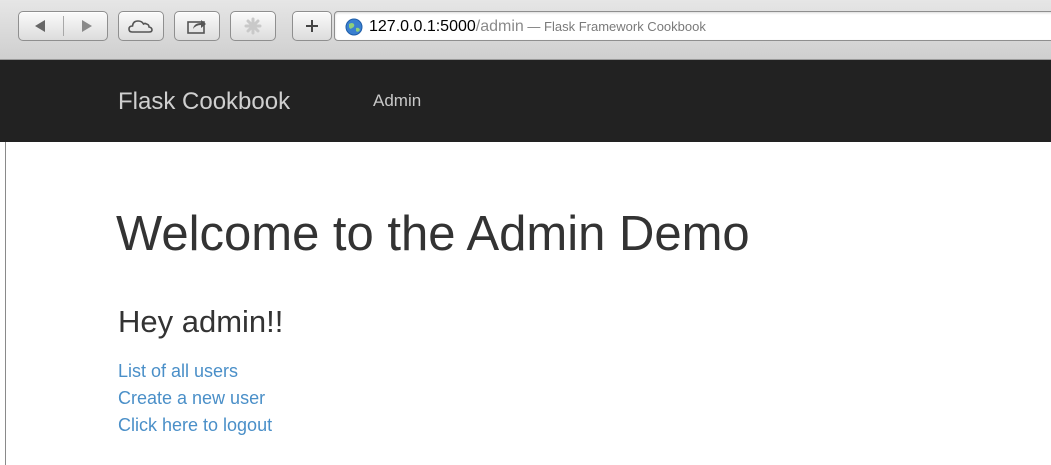 The height and width of the screenshot is (465, 1051). What do you see at coordinates (397, 101) in the screenshot?
I see `nav-item-admin: Admin` at bounding box center [397, 101].